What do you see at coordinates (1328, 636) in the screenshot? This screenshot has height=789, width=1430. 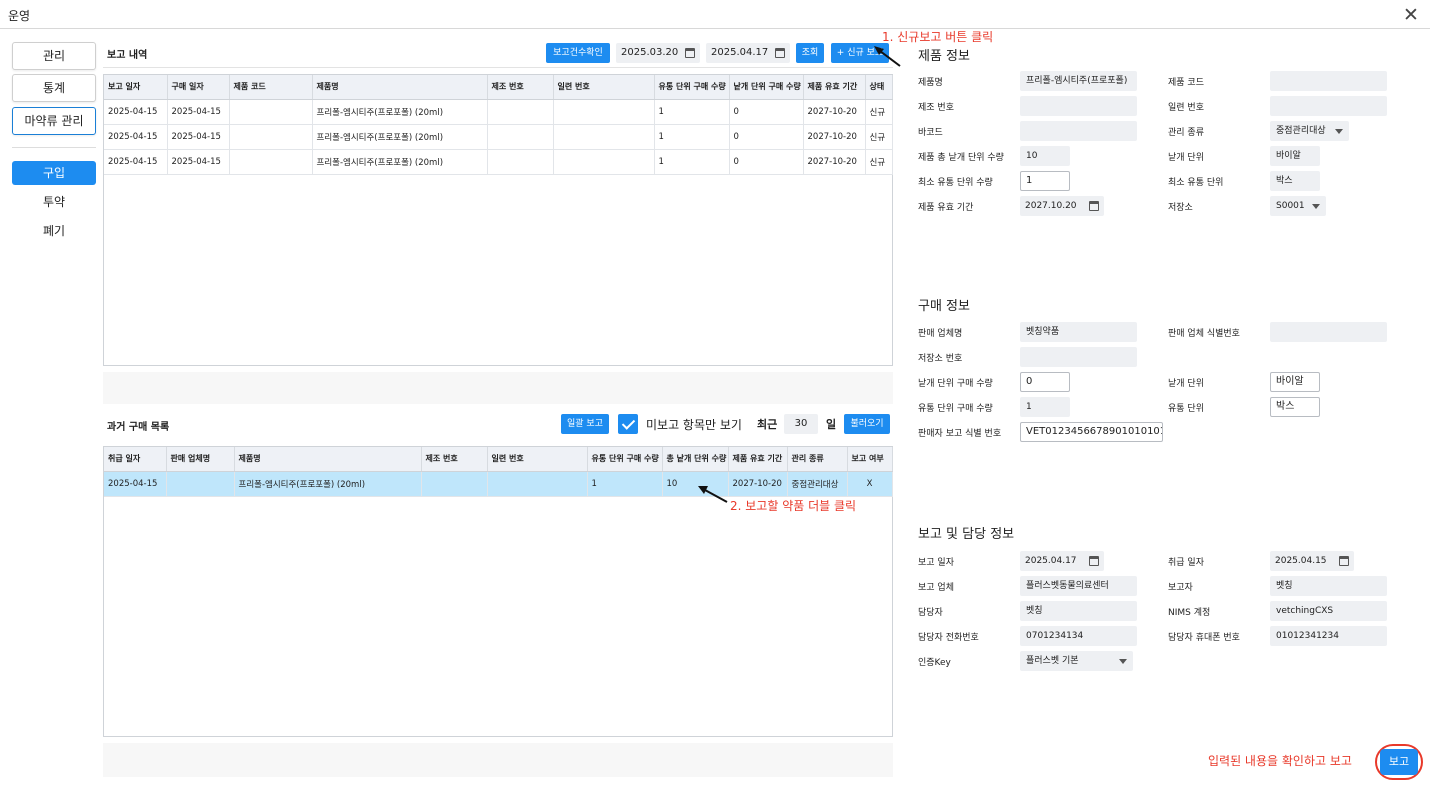 I see `manager-mobile-field: 01012341234` at bounding box center [1328, 636].